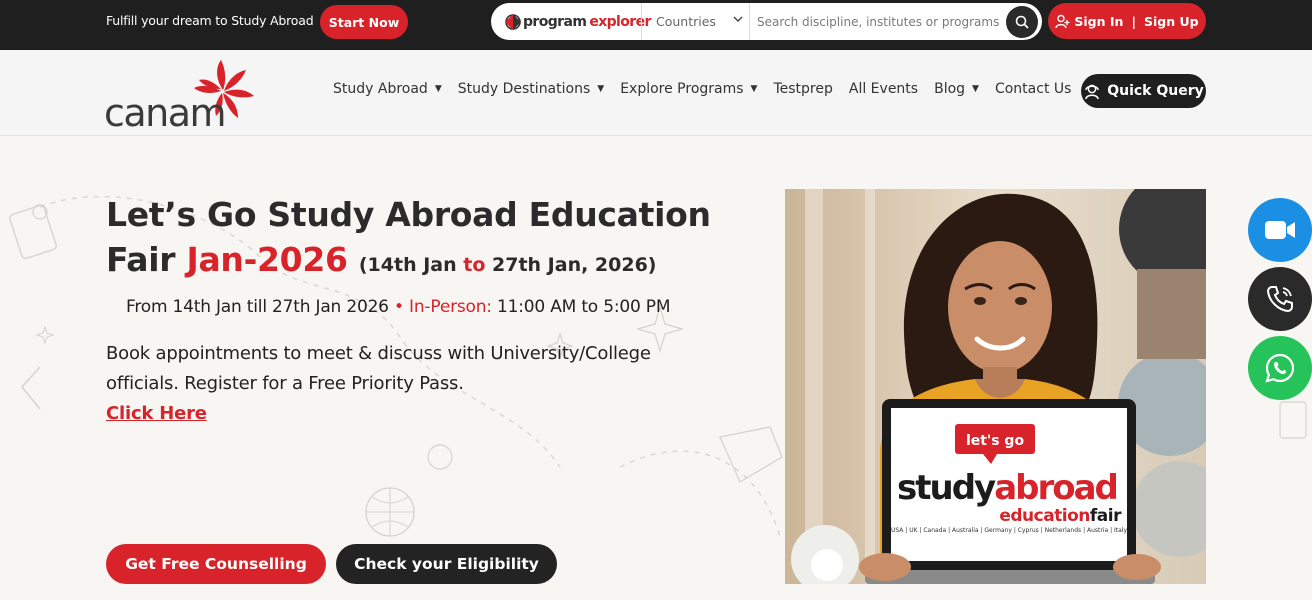  I want to click on nav-item-study-destinations: Study Destinations ▼, so click(531, 89).